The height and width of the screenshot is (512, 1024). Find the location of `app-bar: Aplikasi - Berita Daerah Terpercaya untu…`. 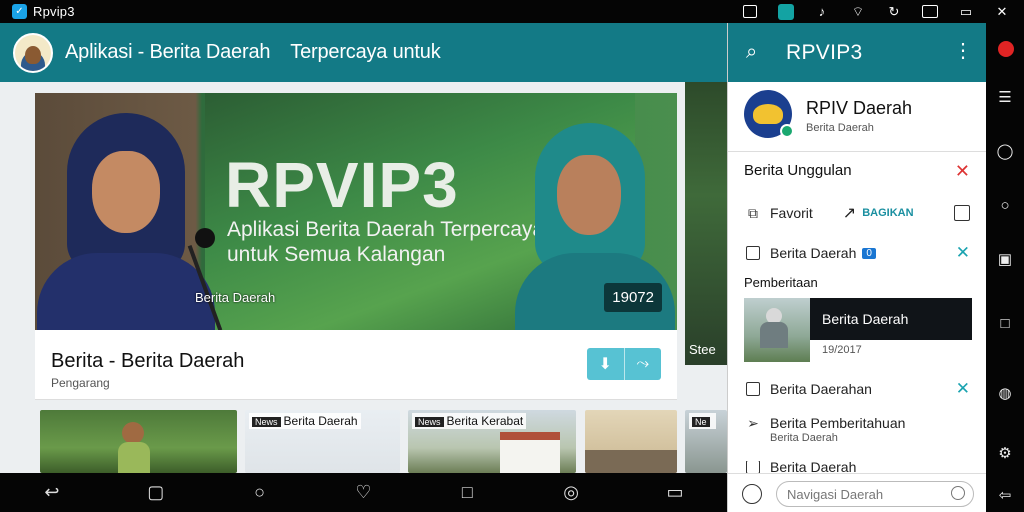

app-bar: Aplikasi - Berita Daerah Terpercaya untu… is located at coordinates (363, 52).